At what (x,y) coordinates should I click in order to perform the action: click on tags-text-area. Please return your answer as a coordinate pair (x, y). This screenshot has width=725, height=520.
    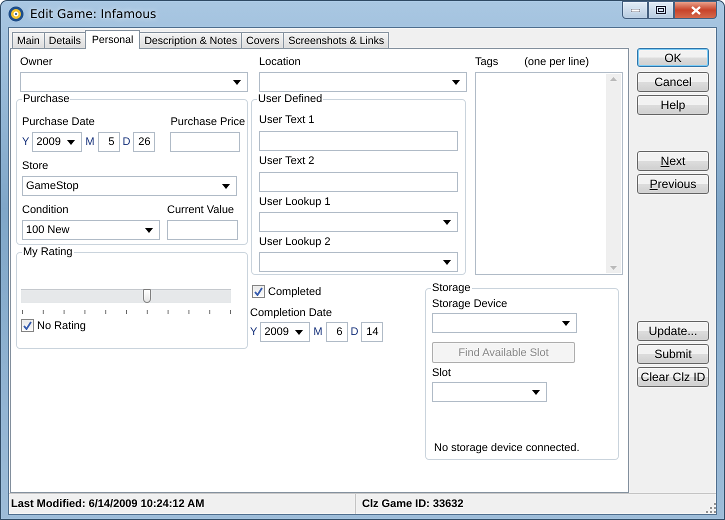
    Looking at the image, I should click on (549, 173).